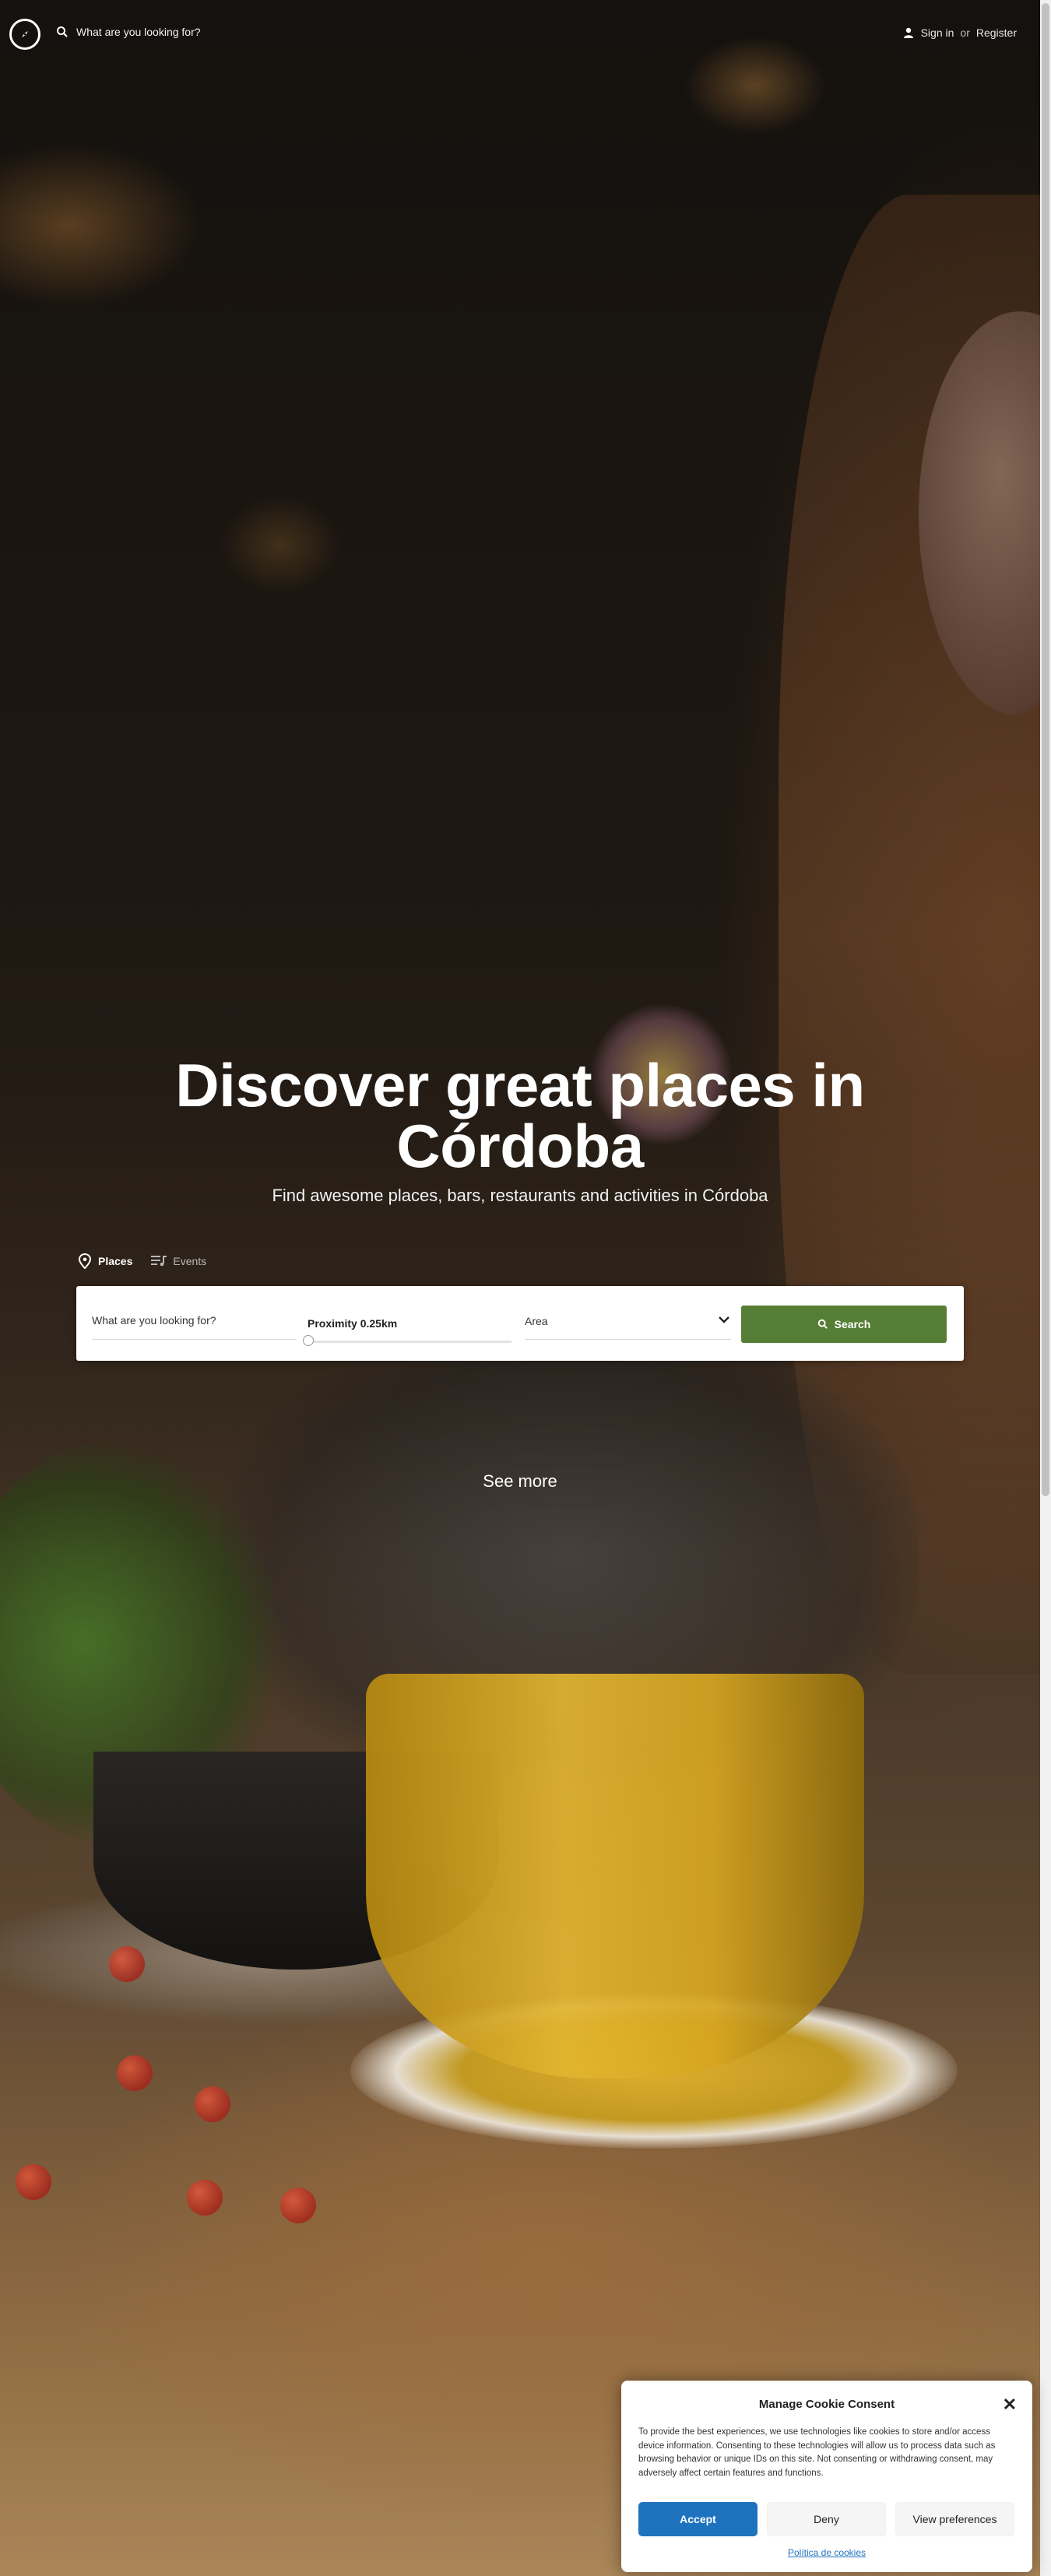 This screenshot has width=1051, height=2576. Describe the element at coordinates (142, 1261) in the screenshot. I see `search-tabs: Places Events` at that location.